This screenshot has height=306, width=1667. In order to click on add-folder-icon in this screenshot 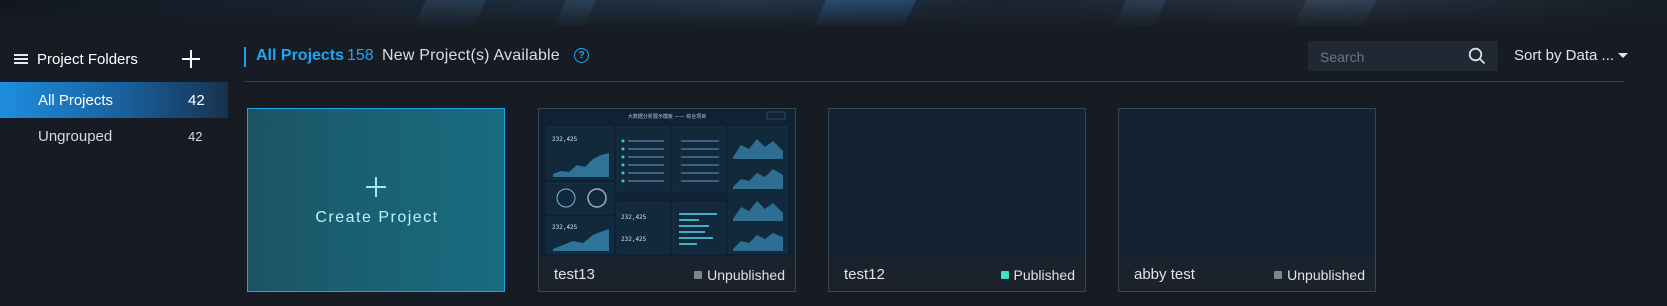, I will do `click(191, 59)`.